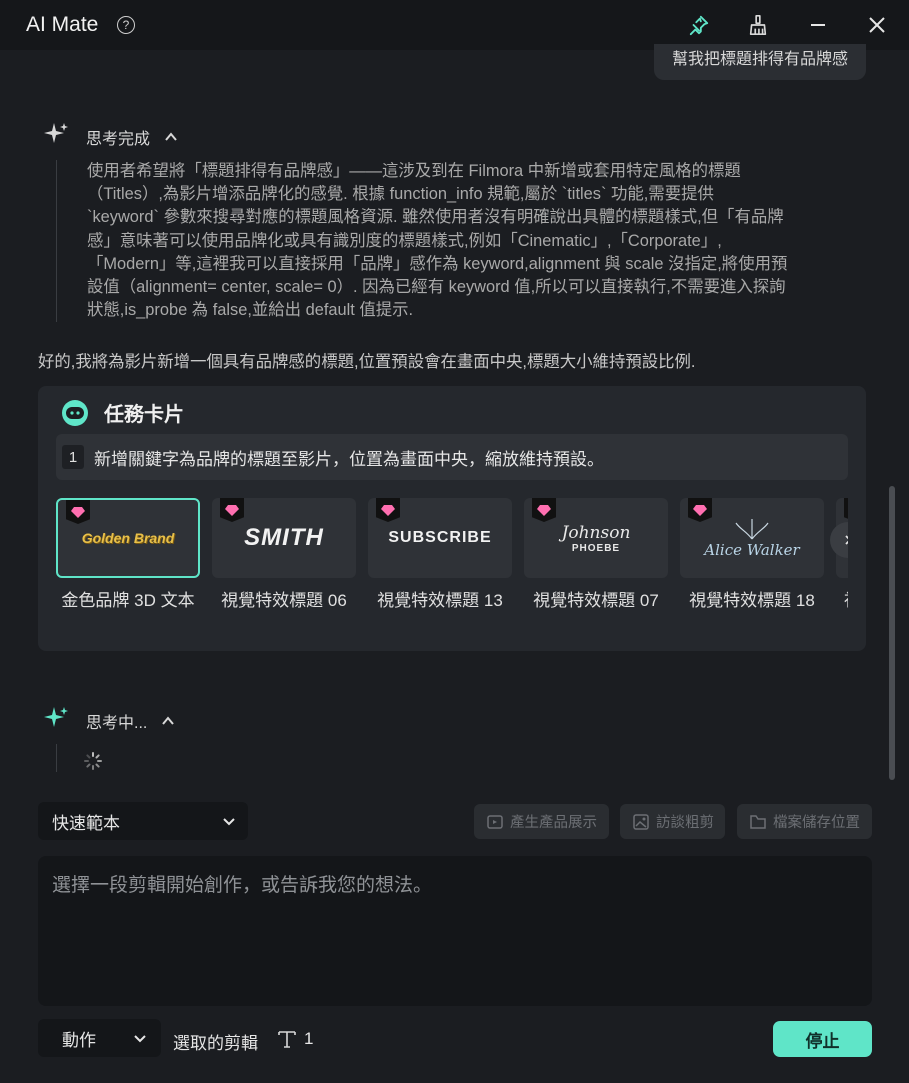 The width and height of the screenshot is (909, 1083). Describe the element at coordinates (144, 415) in the screenshot. I see `task-card-title: 任務卡片` at that location.